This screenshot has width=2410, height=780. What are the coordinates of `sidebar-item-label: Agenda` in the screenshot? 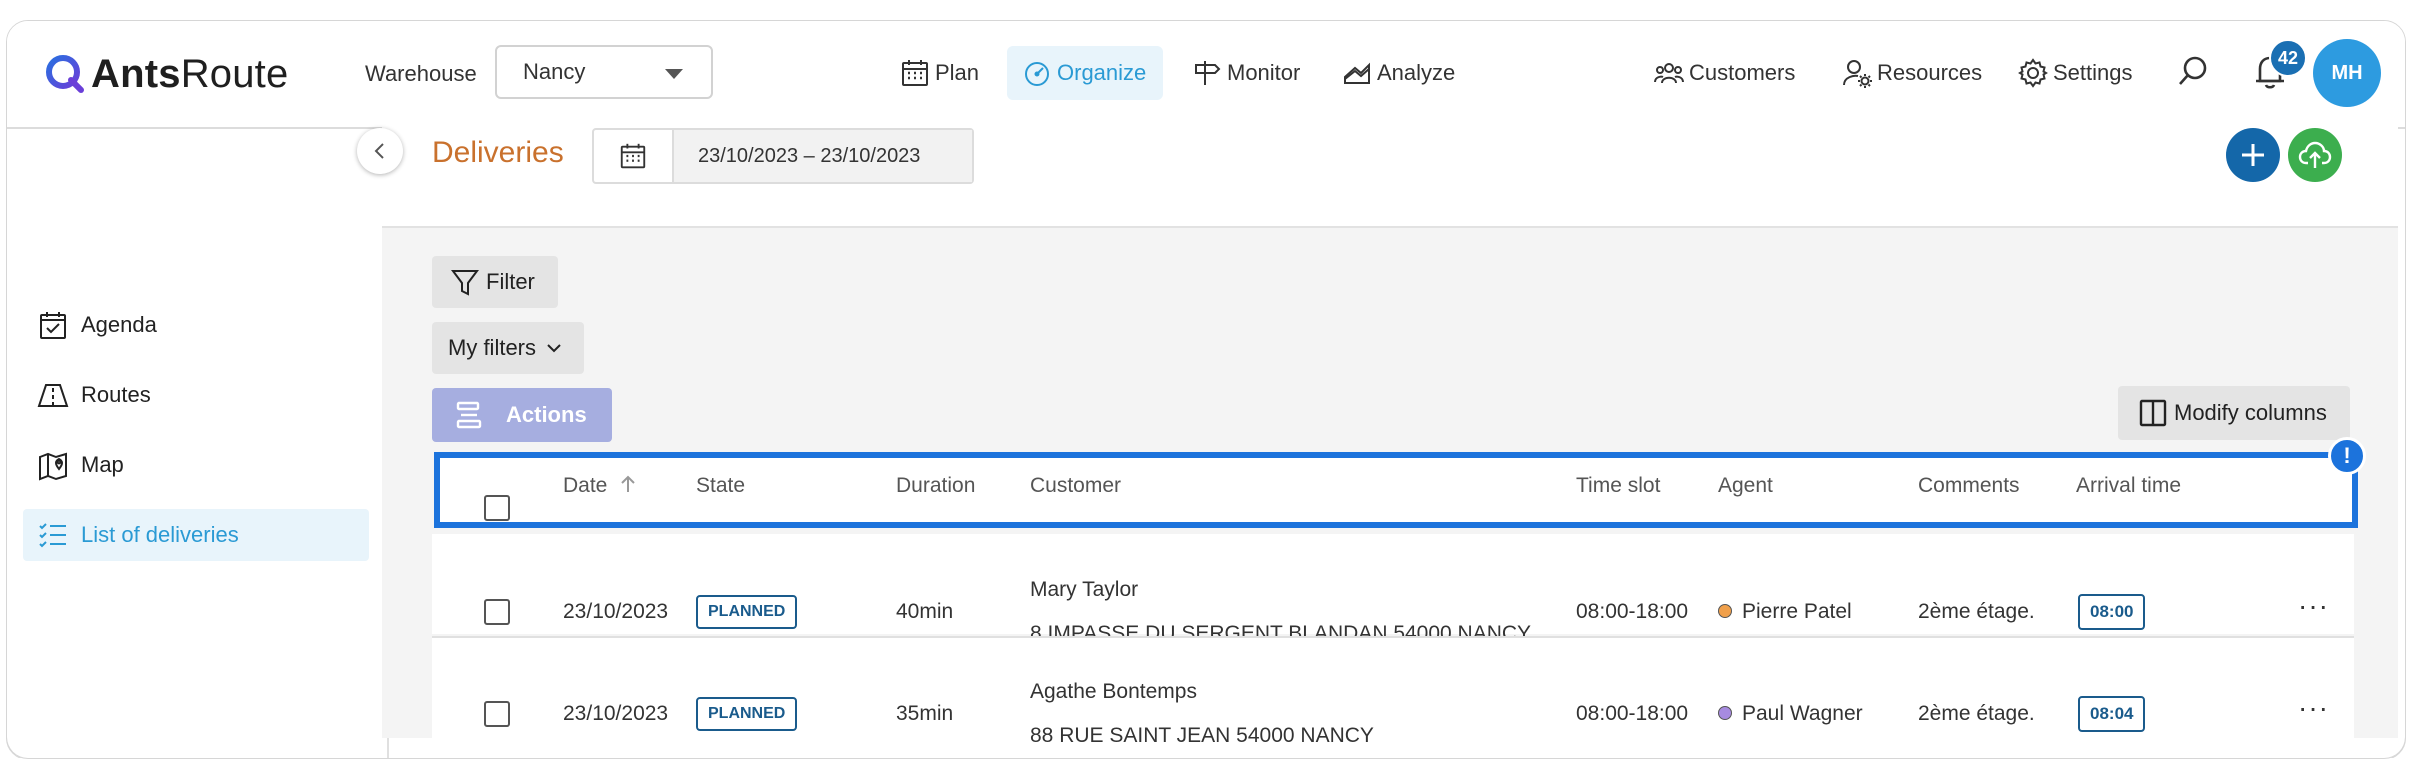 It's located at (119, 324).